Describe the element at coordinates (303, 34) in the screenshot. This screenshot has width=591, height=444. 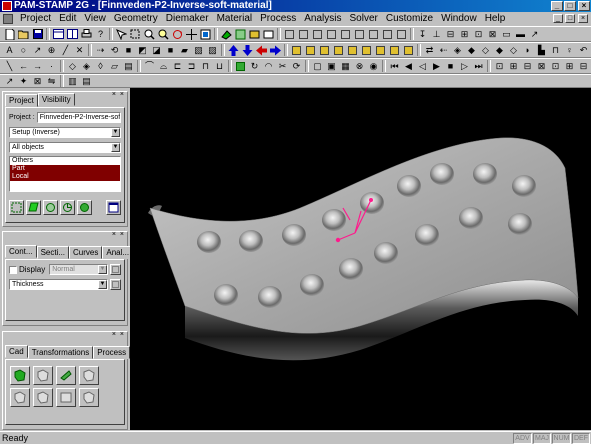
I see `view-front-icon` at that location.